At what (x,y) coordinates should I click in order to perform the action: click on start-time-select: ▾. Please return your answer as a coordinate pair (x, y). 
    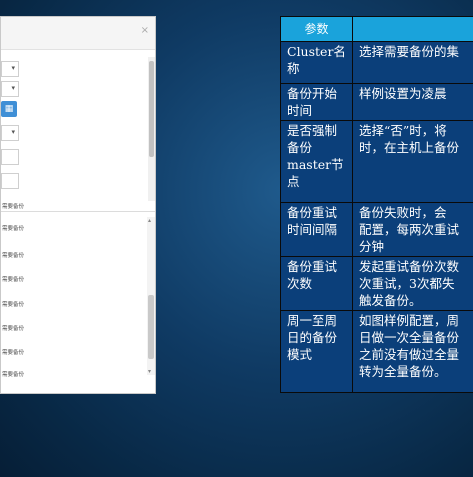
    Looking at the image, I should click on (10, 89).